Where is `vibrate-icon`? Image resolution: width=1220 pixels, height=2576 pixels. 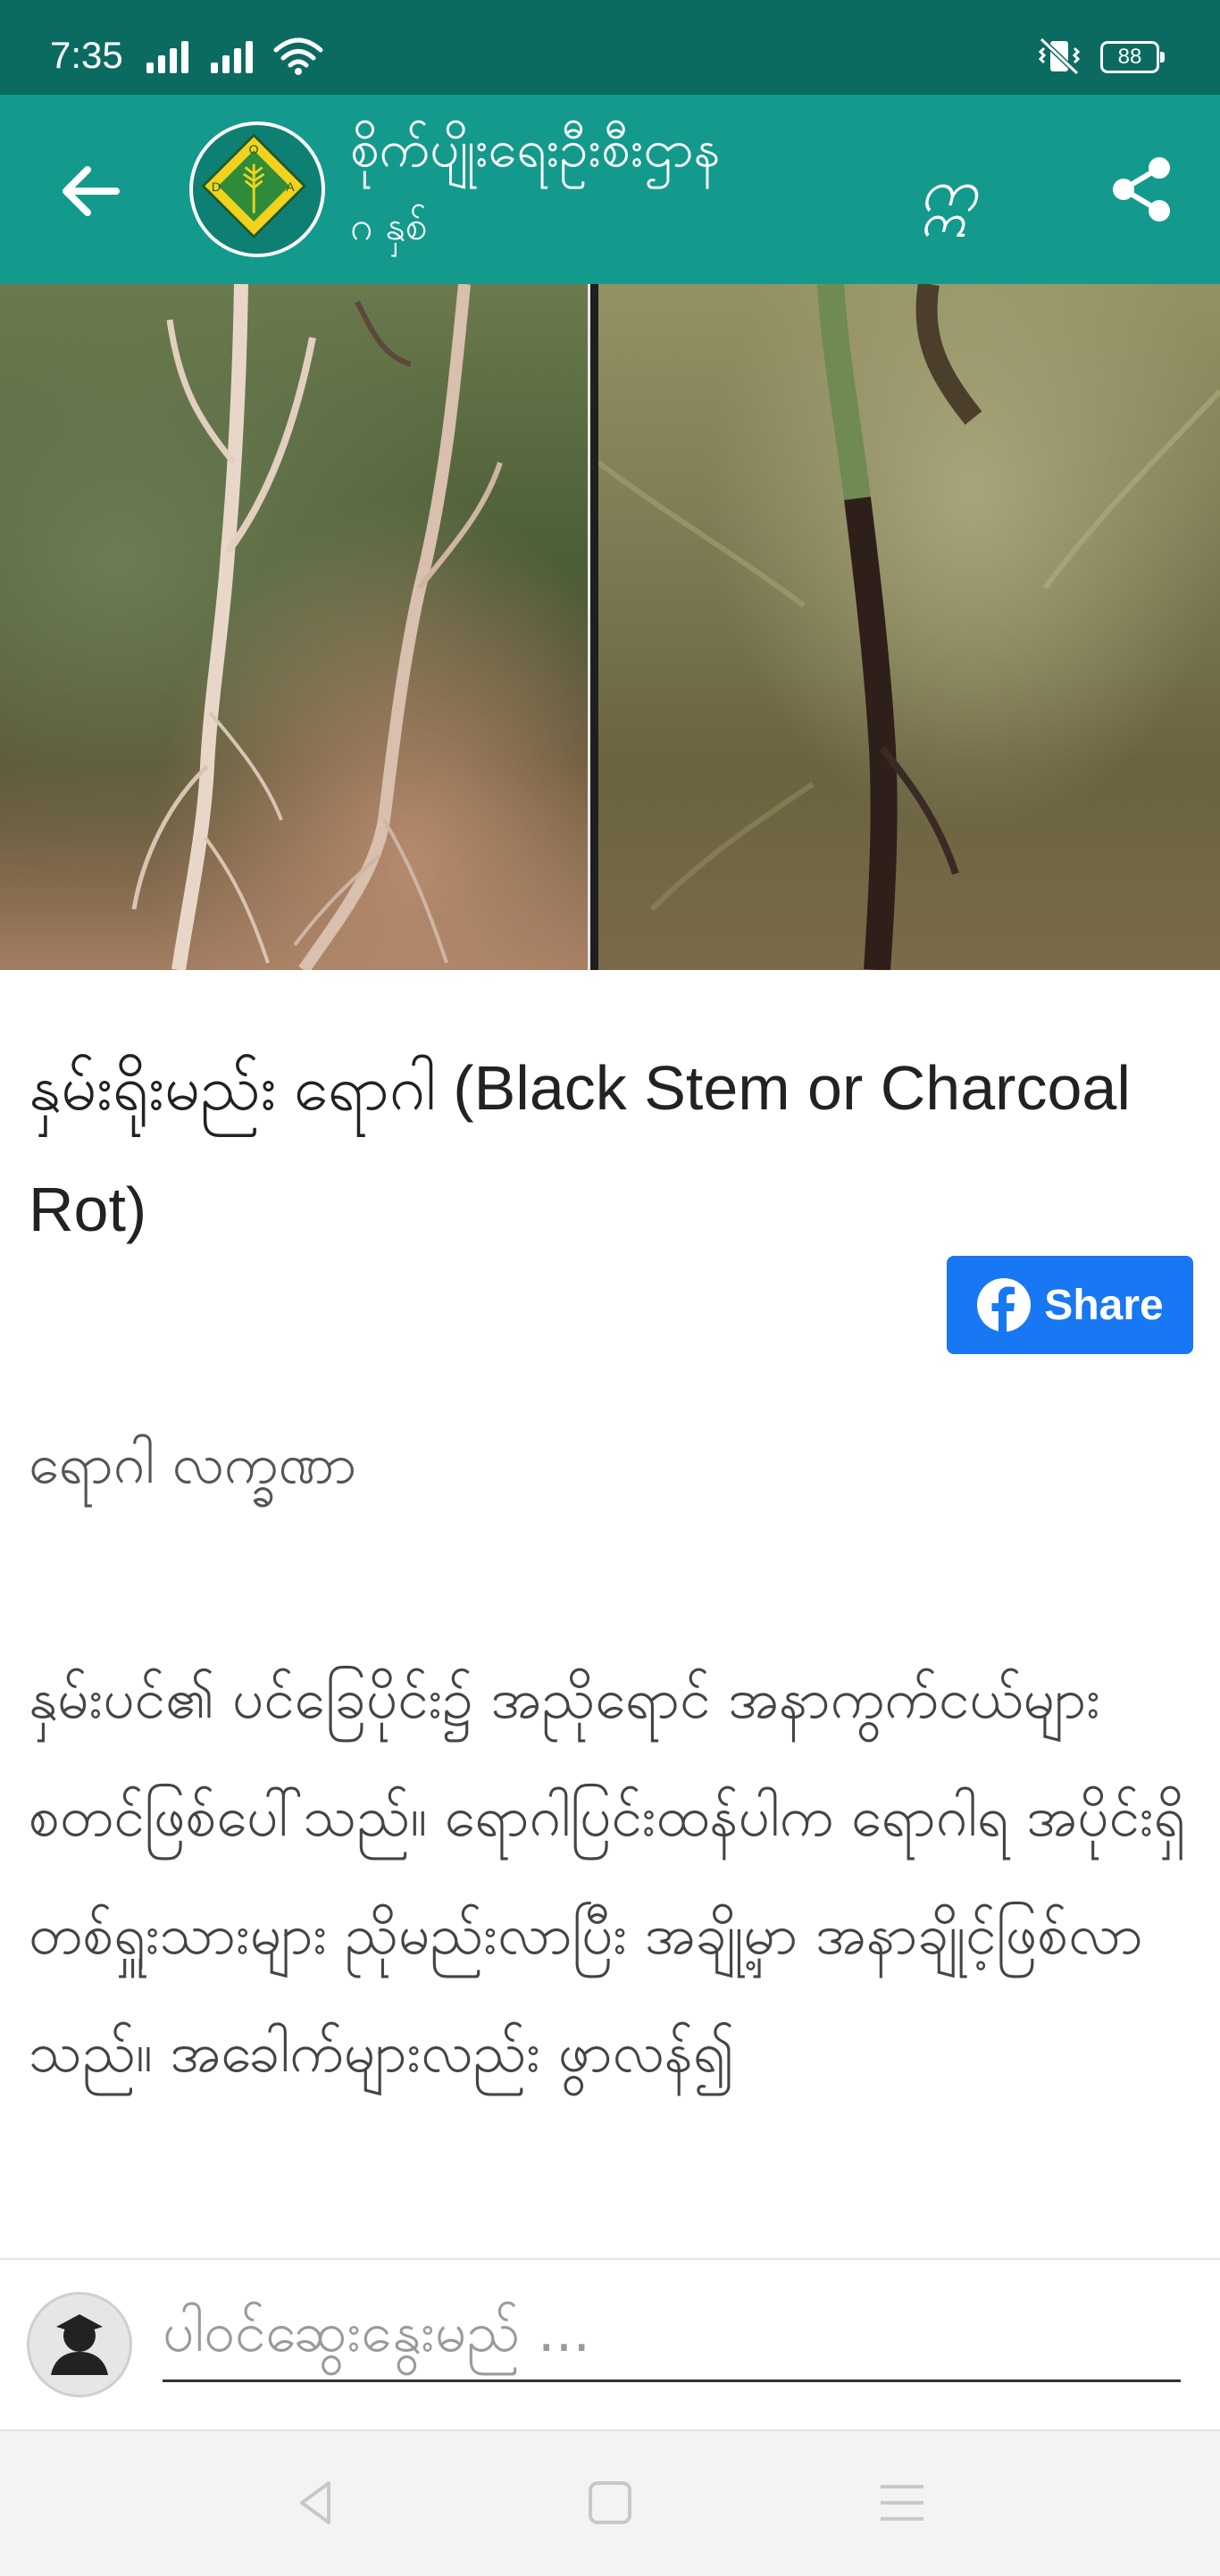 vibrate-icon is located at coordinates (1059, 57).